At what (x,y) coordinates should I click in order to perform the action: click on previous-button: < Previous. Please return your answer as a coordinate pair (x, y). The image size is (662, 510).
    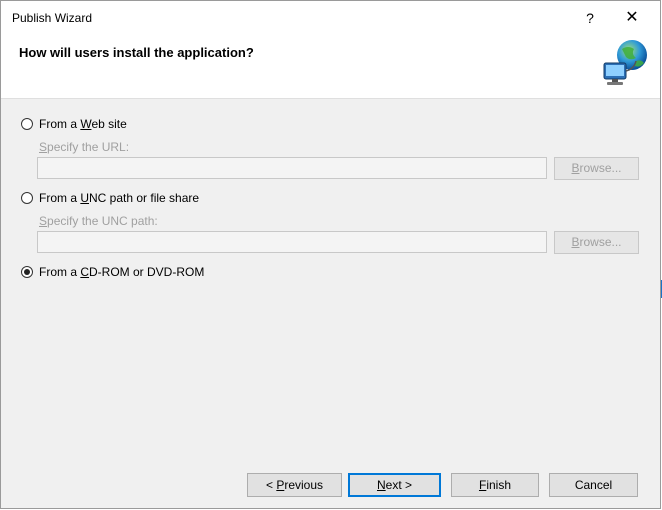
    Looking at the image, I should click on (294, 485).